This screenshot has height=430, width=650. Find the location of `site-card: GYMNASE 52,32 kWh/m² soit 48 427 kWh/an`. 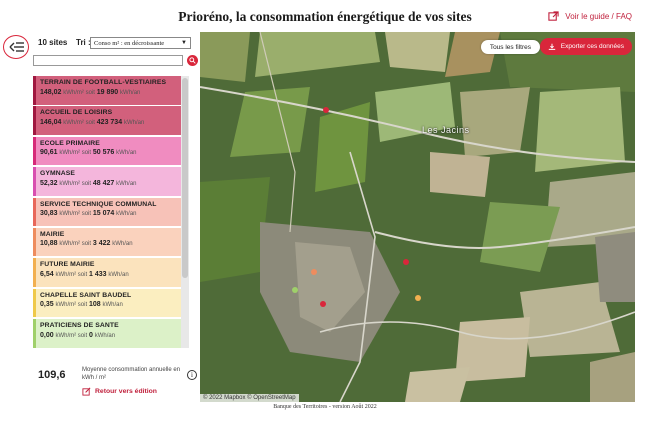

site-card: GYMNASE 52,32 kWh/m² soit 48 427 kWh/an is located at coordinates (107, 181).